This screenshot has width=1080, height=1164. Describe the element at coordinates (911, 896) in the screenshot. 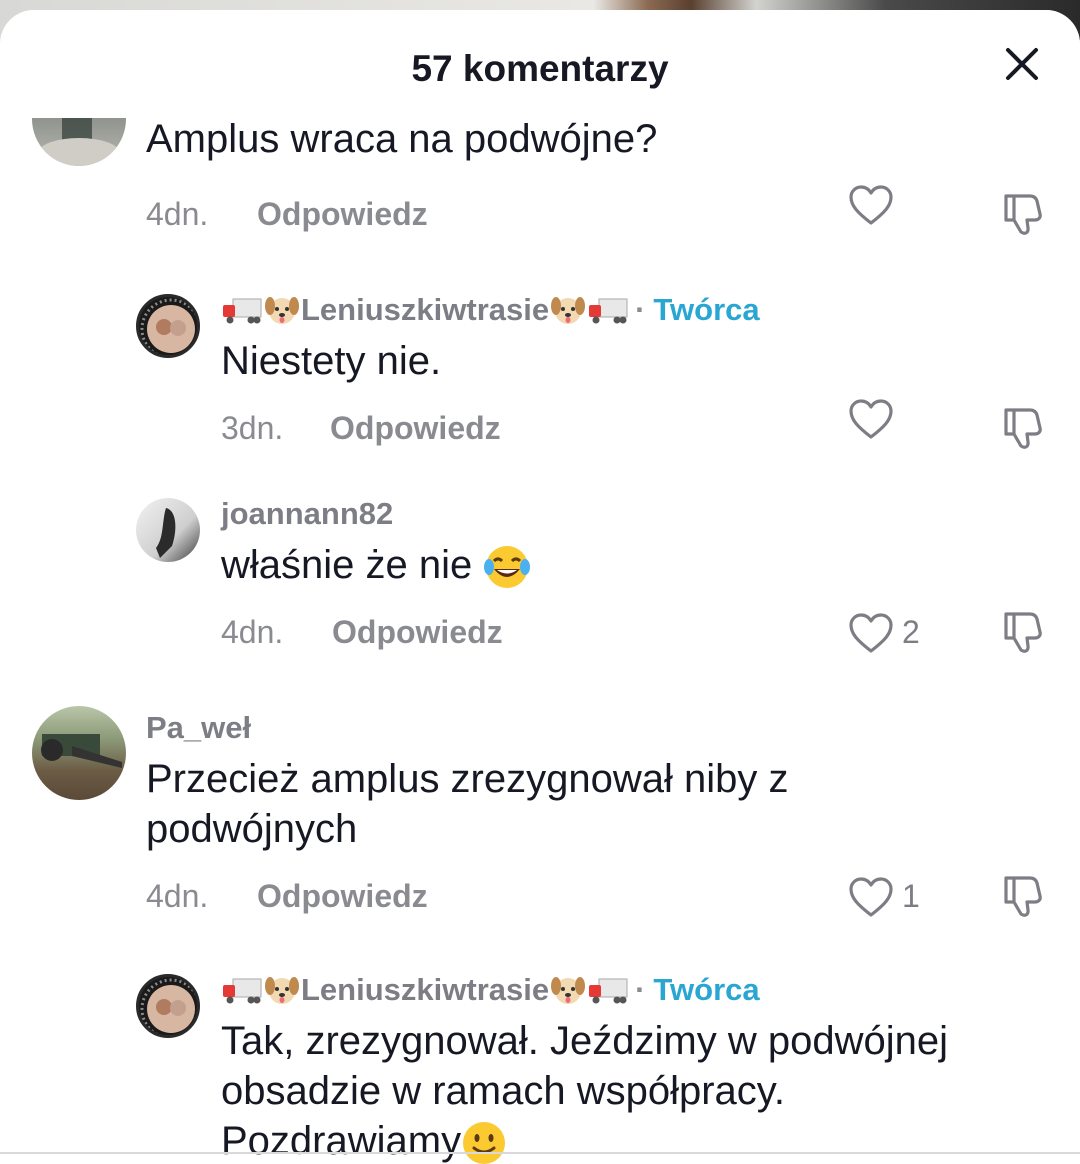

I see `like-count: 1` at that location.